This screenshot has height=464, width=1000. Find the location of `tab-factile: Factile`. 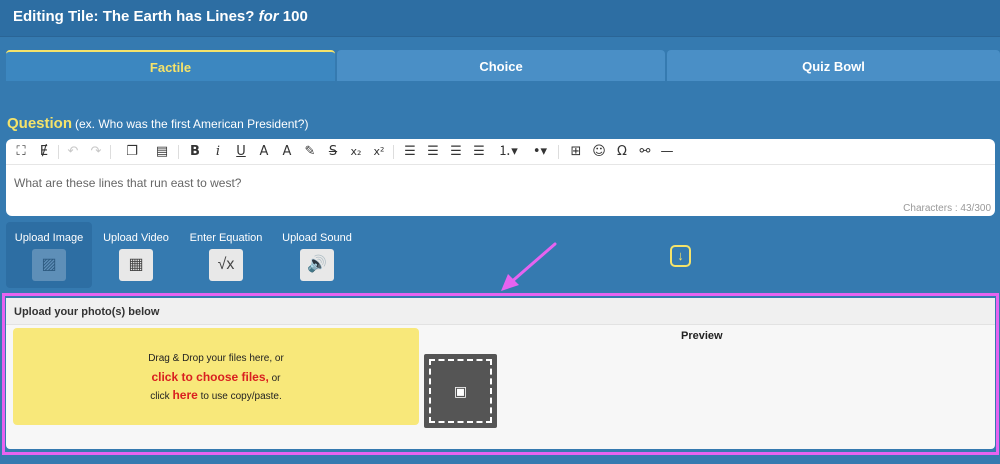

tab-factile: Factile is located at coordinates (170, 65).